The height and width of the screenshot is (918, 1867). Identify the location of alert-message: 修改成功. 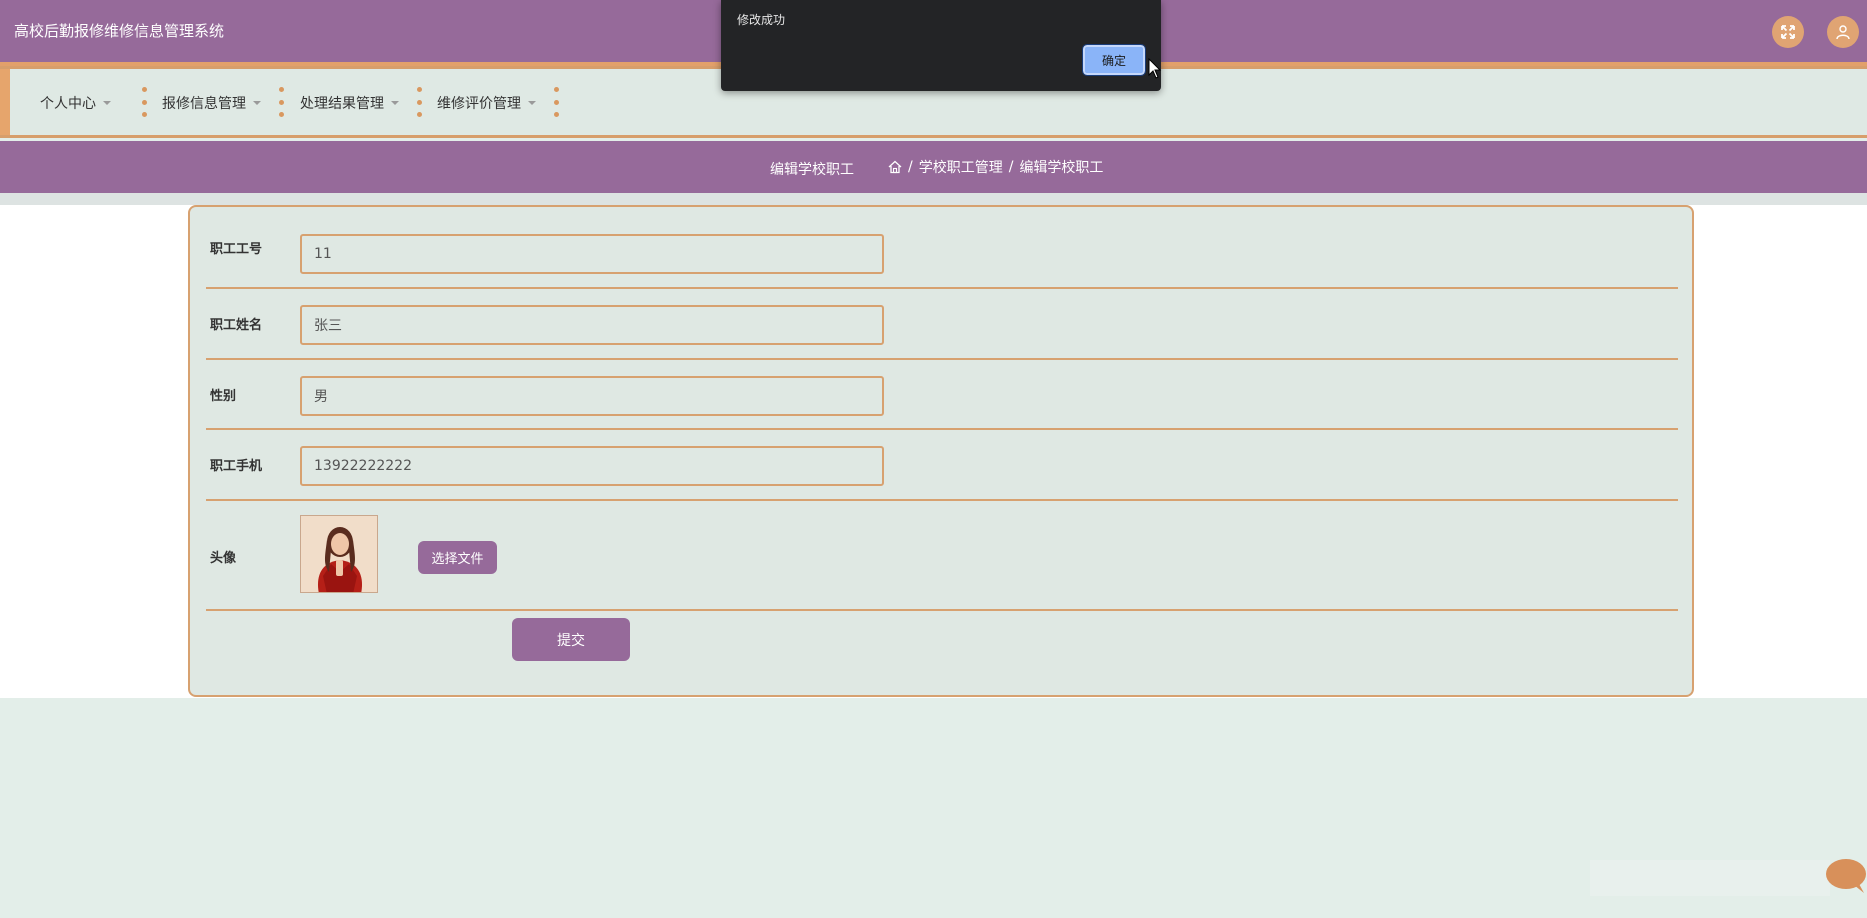
(761, 20).